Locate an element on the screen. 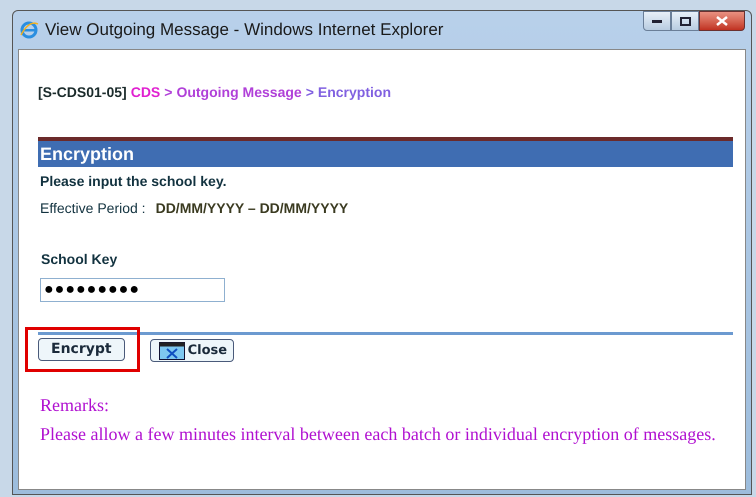  browser-icon is located at coordinates (29, 30).